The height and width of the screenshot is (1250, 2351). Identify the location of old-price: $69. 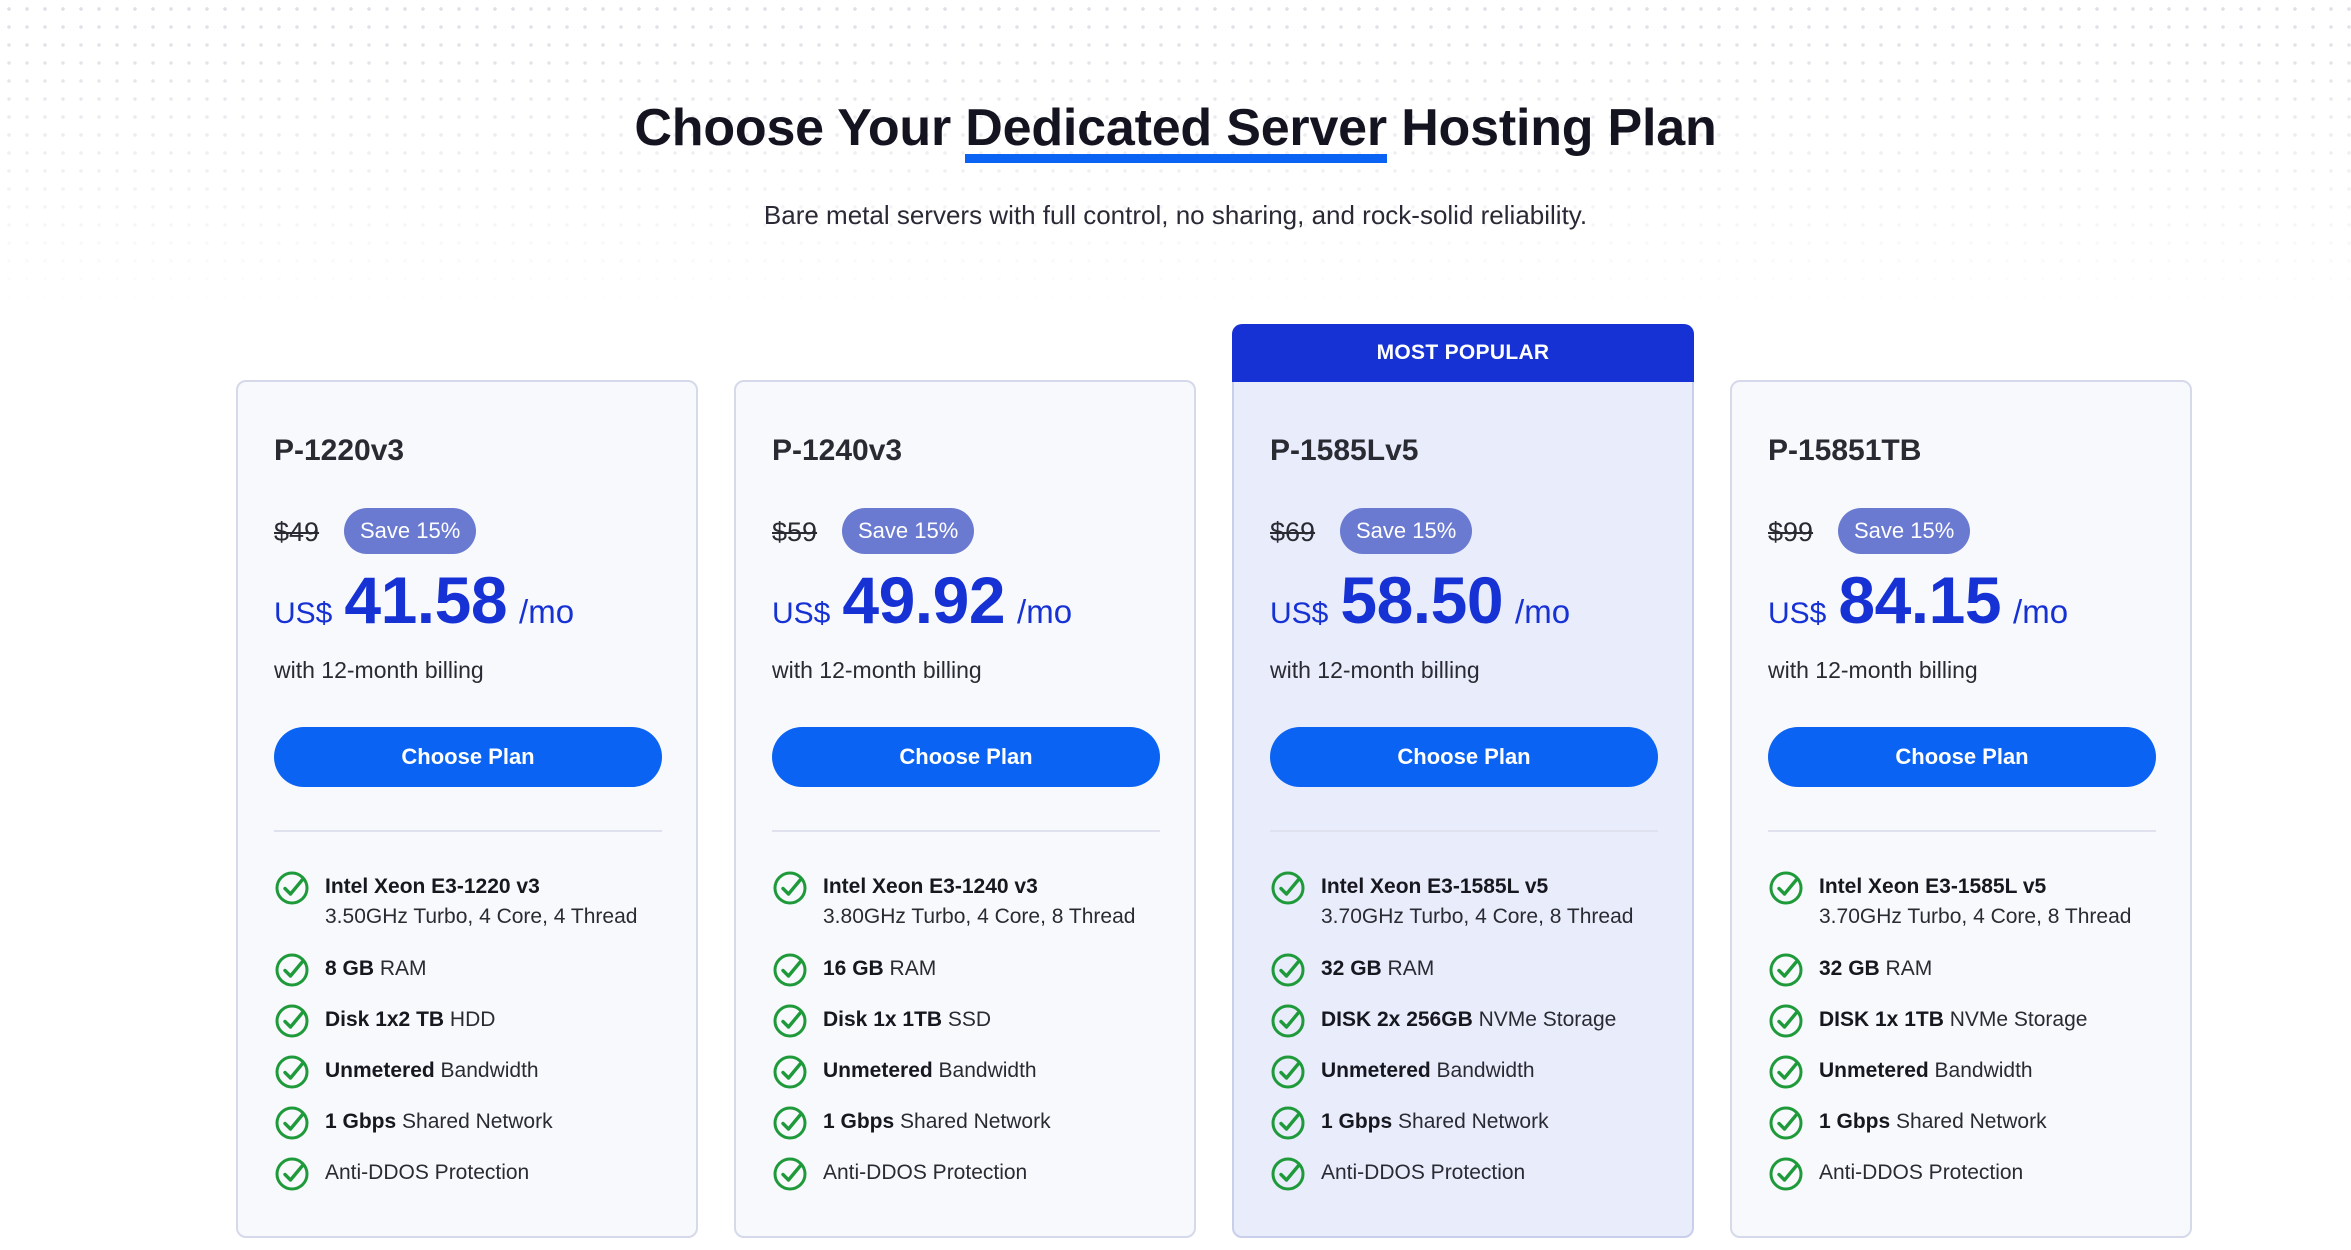
(1293, 532).